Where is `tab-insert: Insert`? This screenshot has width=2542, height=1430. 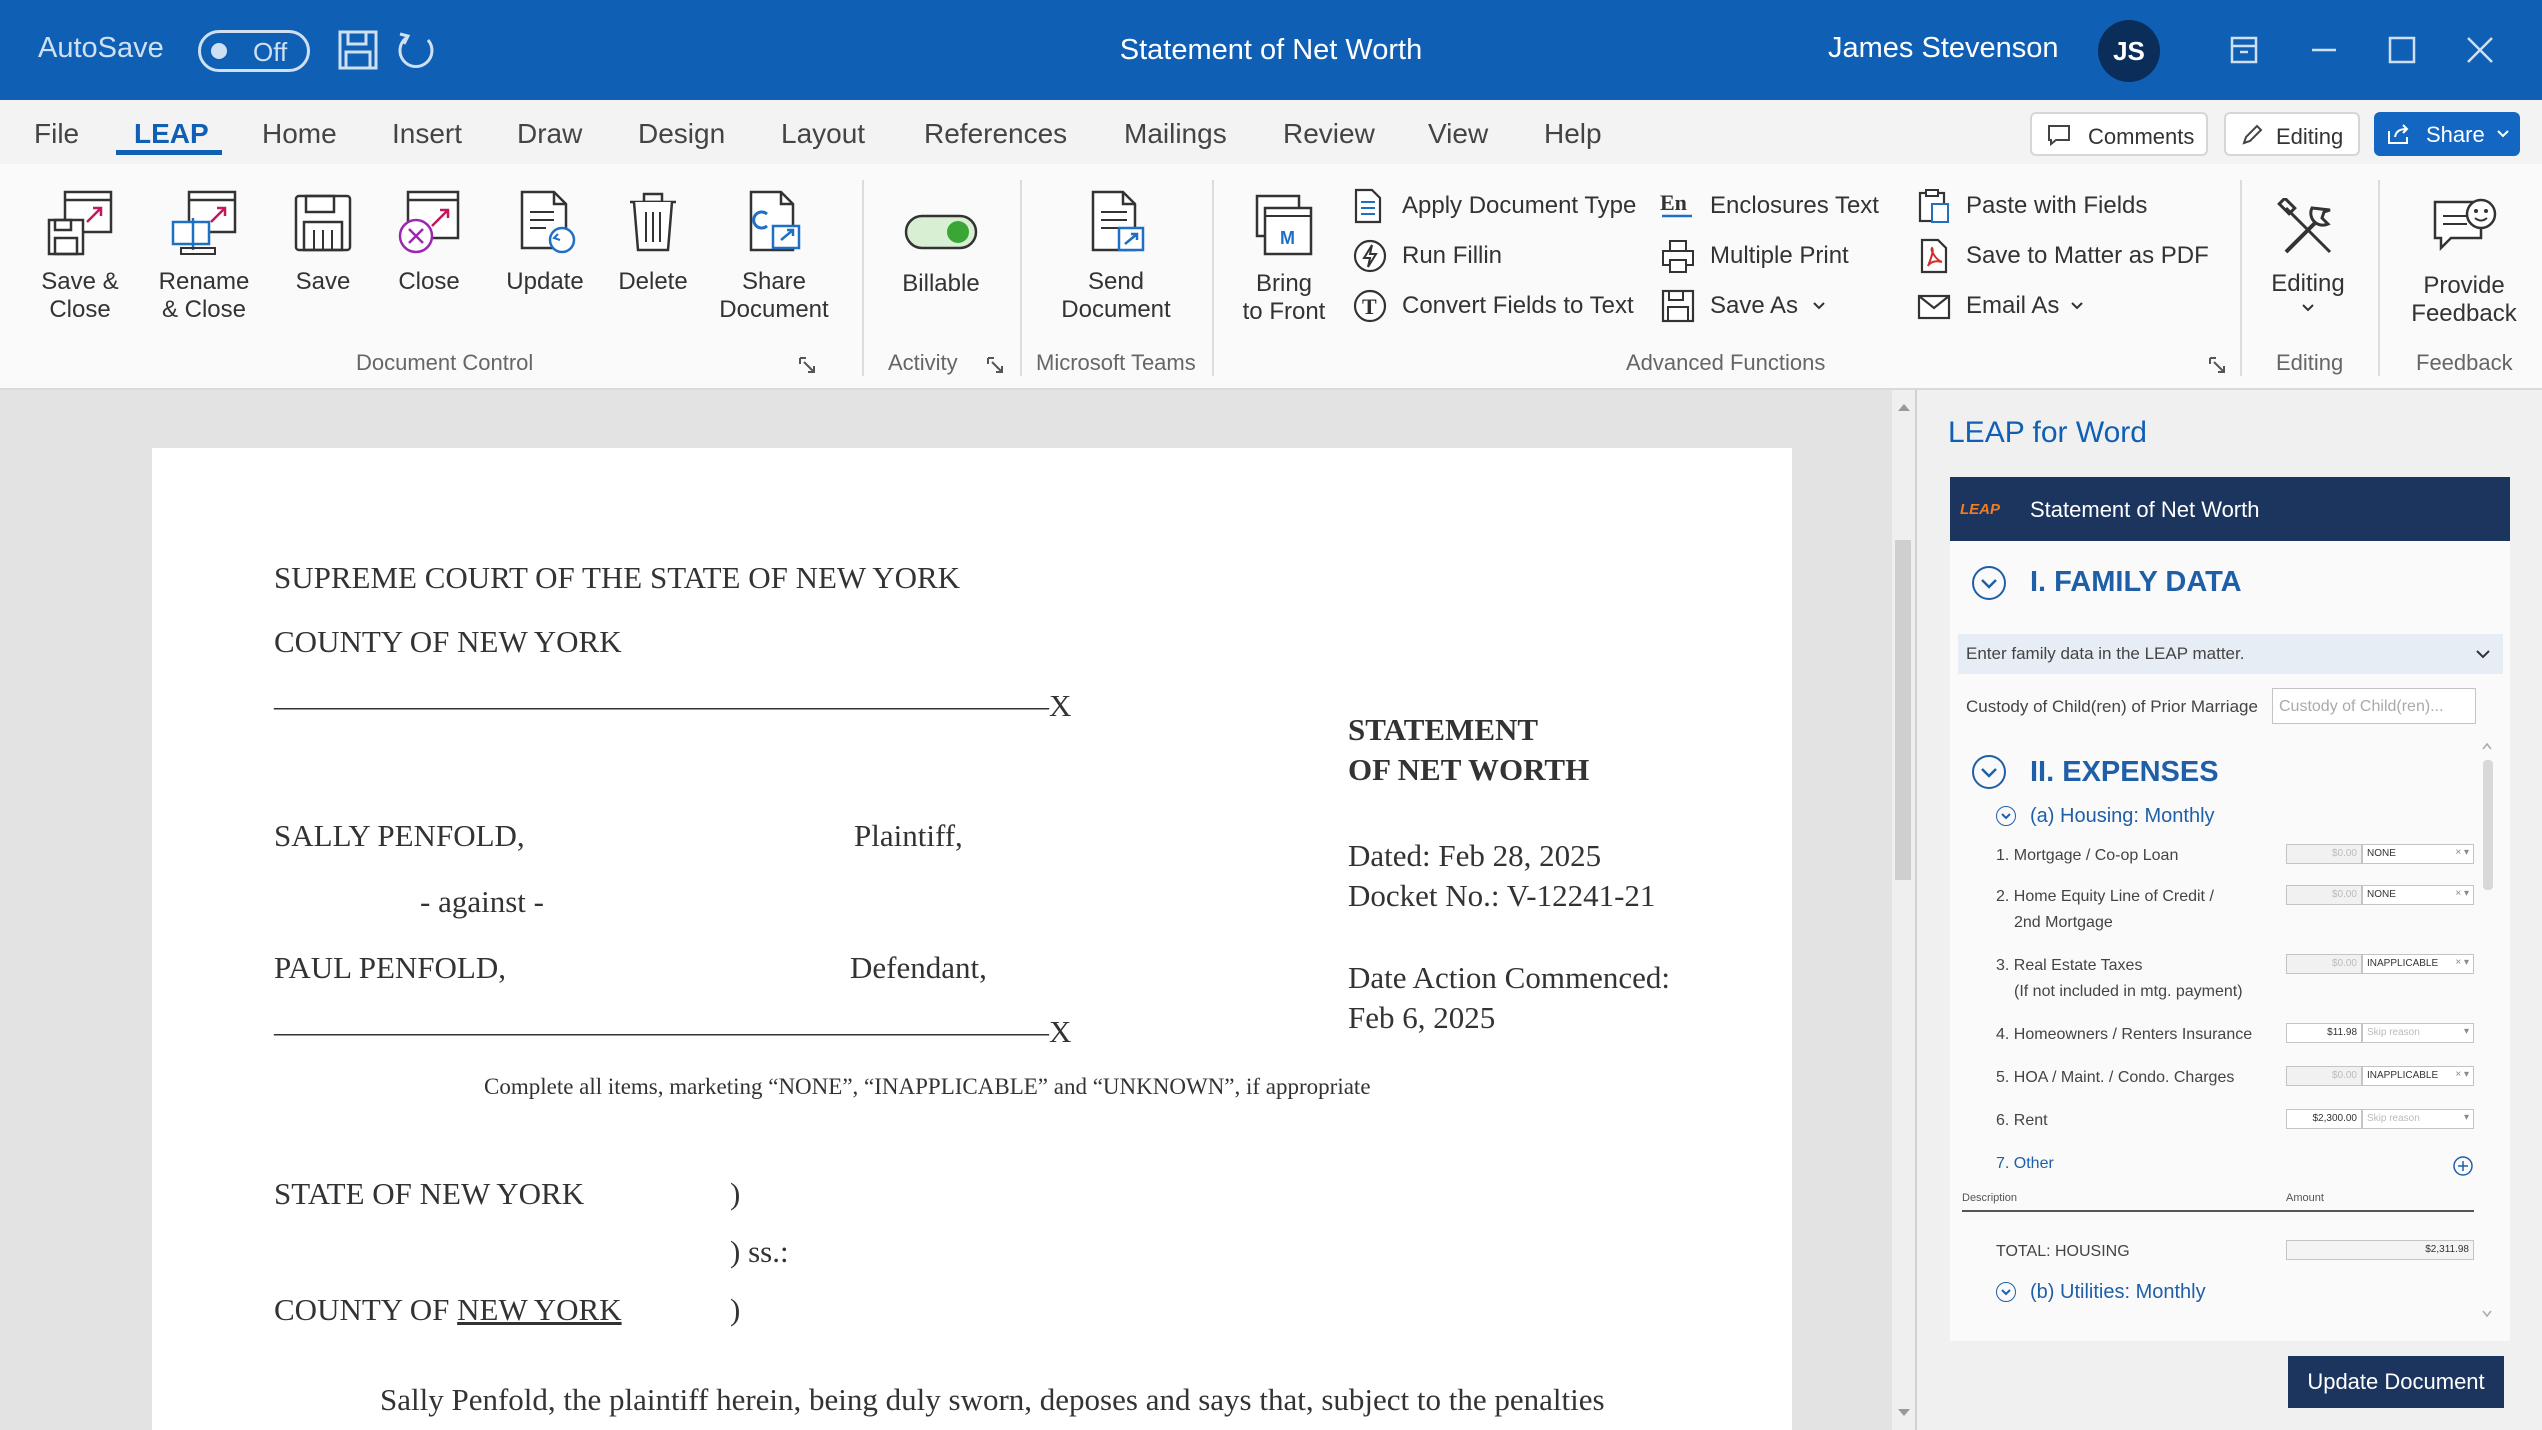 tab-insert: Insert is located at coordinates (427, 134).